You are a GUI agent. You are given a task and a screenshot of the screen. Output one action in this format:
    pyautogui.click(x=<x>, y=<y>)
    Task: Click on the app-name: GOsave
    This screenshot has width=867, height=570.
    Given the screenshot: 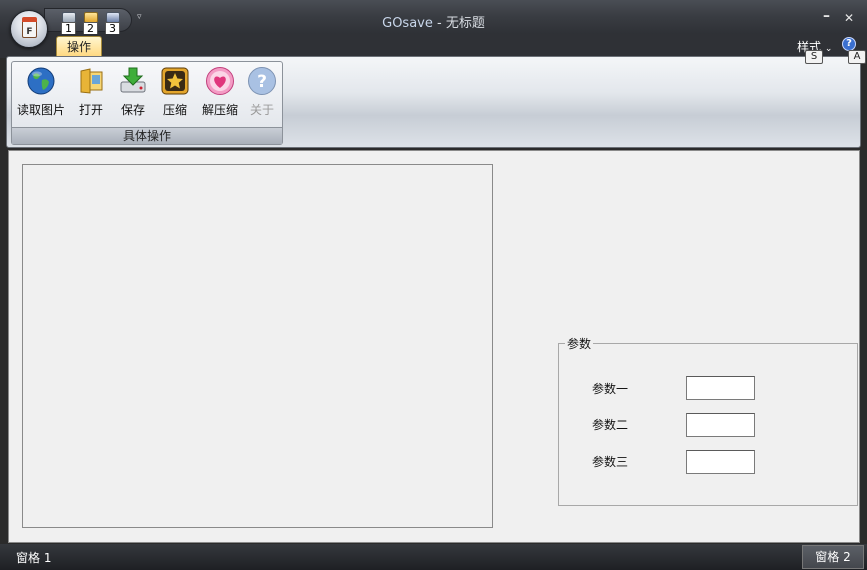 What is the action you would take?
    pyautogui.click(x=407, y=23)
    